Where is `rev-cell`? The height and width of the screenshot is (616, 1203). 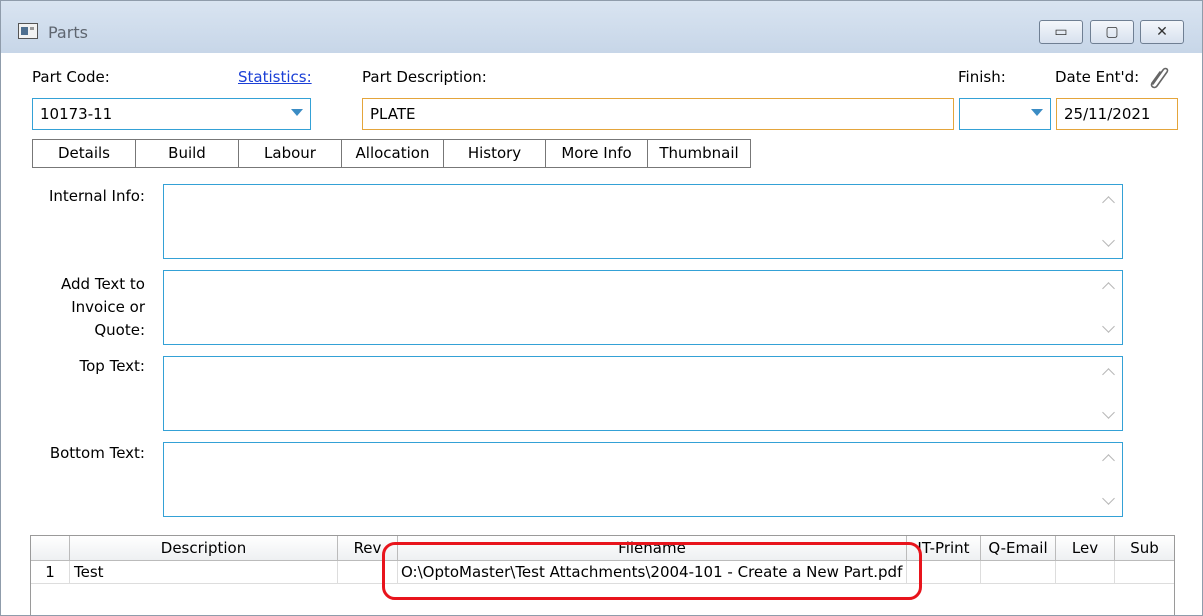 rev-cell is located at coordinates (368, 572).